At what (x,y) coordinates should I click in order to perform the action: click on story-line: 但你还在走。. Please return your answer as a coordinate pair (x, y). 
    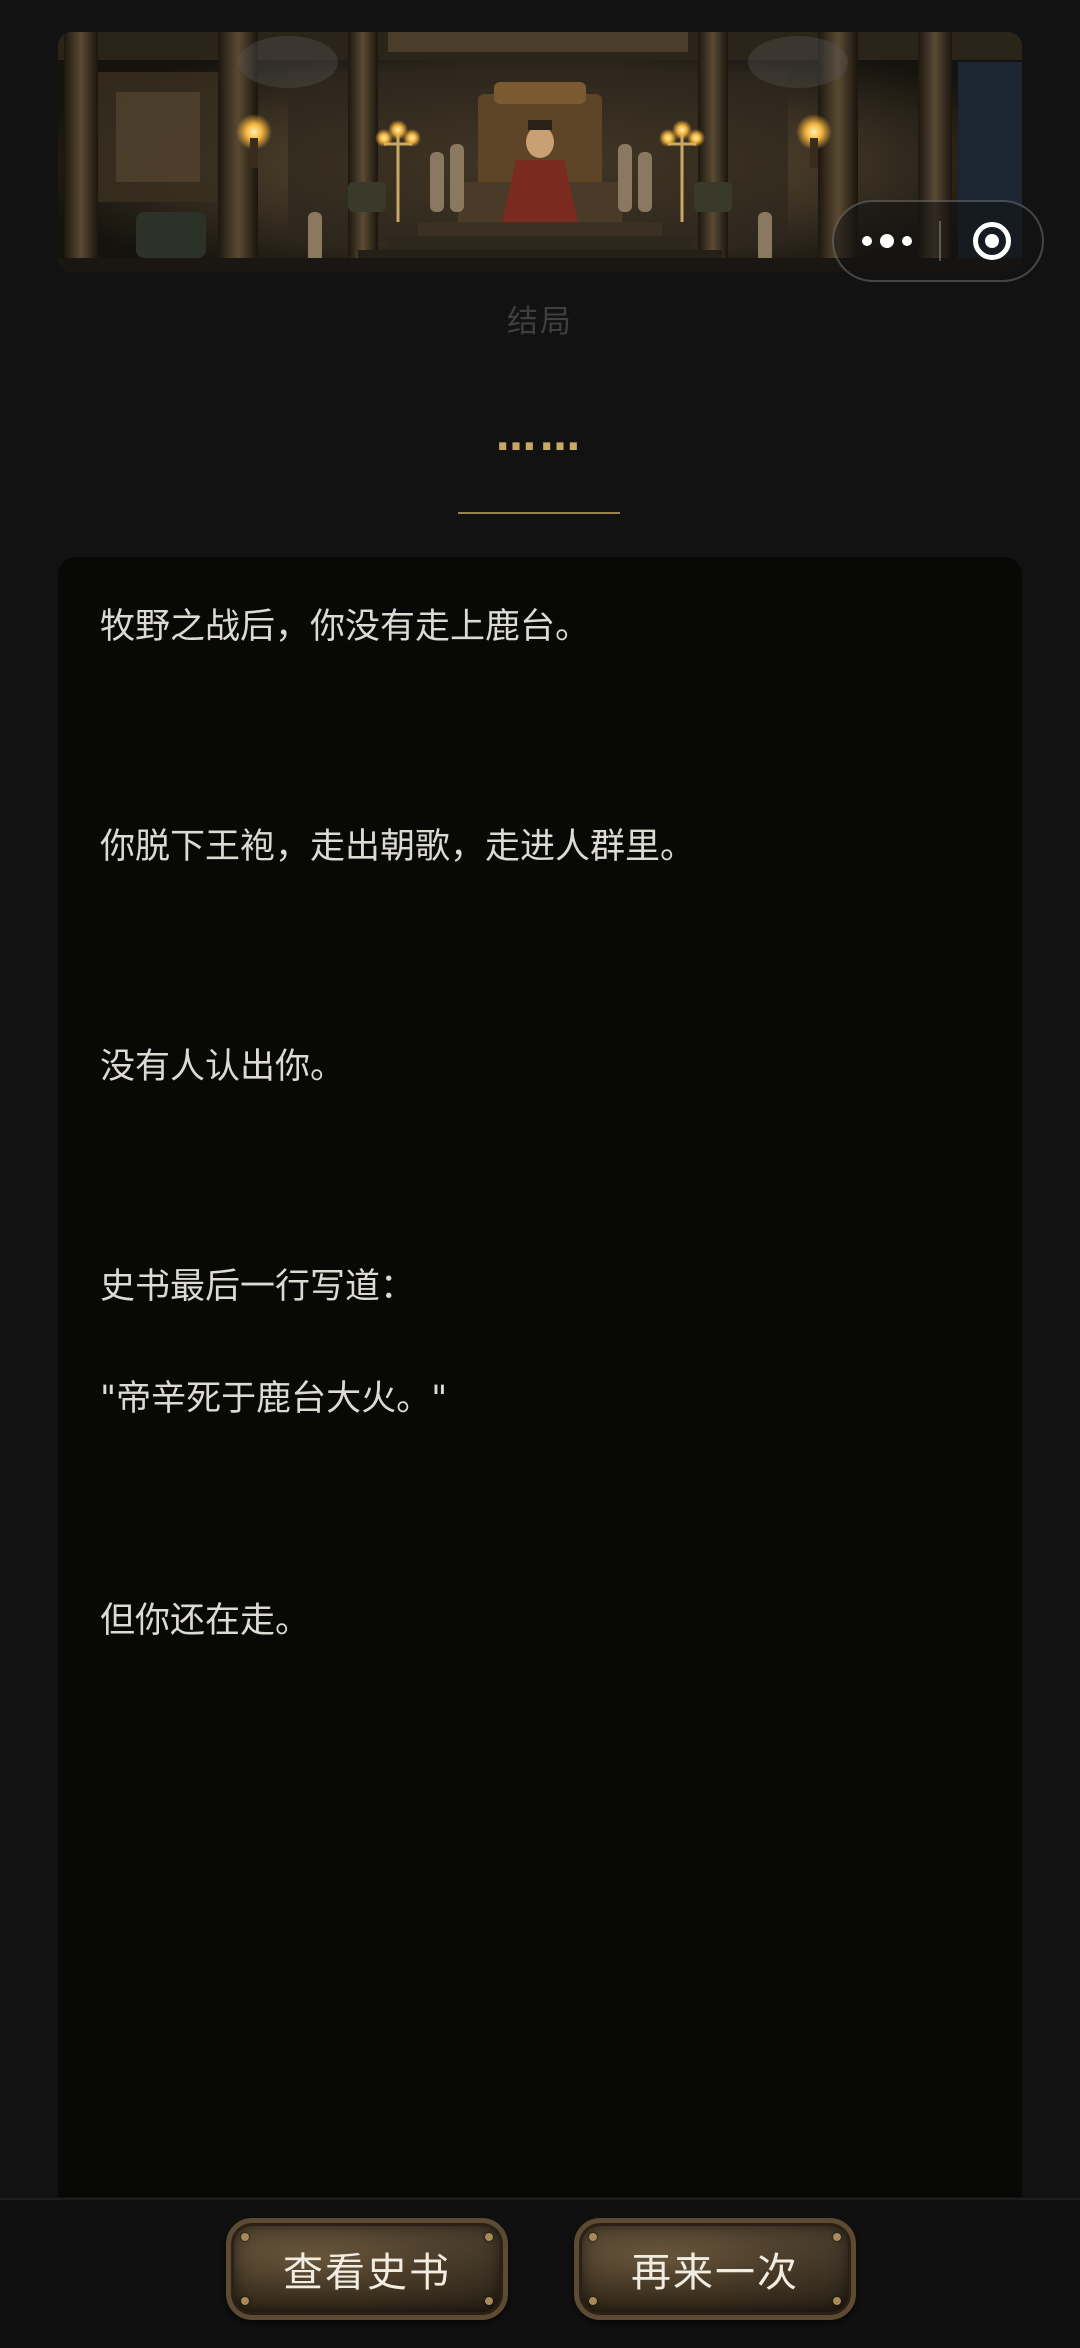
    Looking at the image, I should click on (205, 1621).